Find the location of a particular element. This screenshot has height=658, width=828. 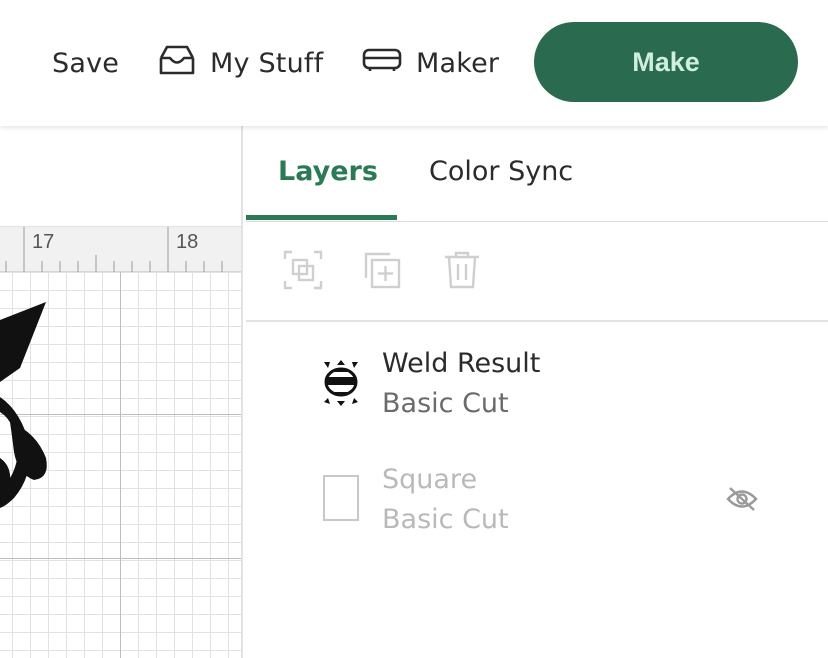

ruler-label-17: 17 is located at coordinates (43, 242).